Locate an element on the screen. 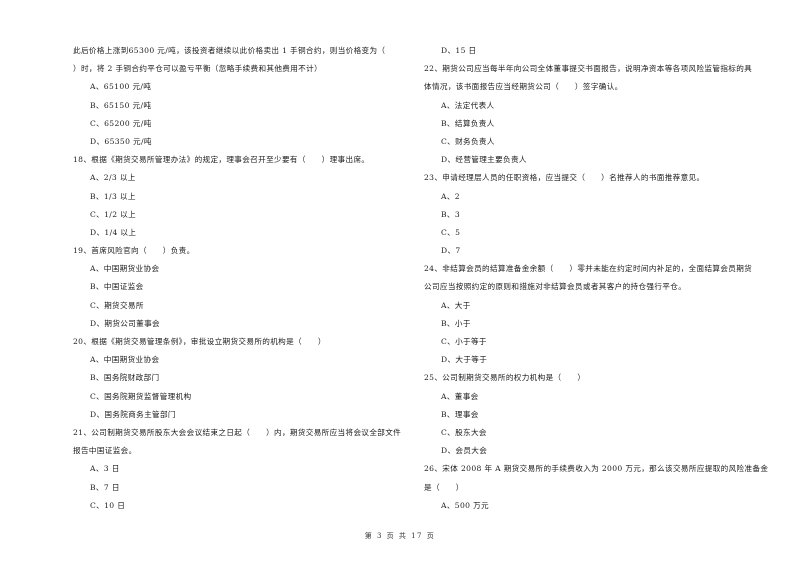 This screenshot has height=565, width=800. option-b: B、小于 is located at coordinates (456, 323).